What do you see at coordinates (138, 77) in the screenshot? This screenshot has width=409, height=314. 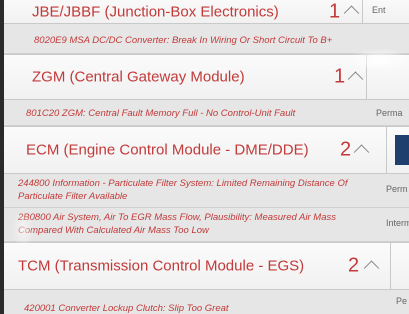 I see `module-name: ZGM (Central Gateway Module)` at bounding box center [138, 77].